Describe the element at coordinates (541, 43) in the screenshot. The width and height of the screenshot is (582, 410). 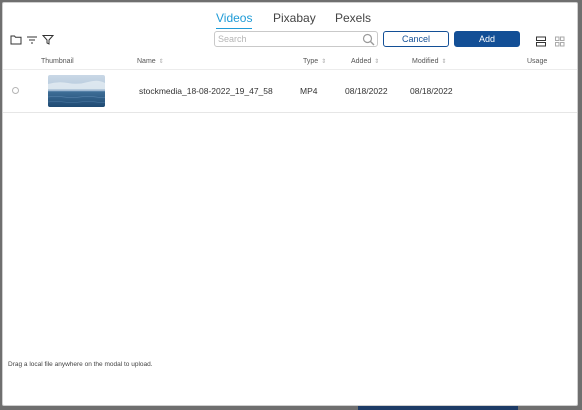
I see `list-view-icon` at that location.